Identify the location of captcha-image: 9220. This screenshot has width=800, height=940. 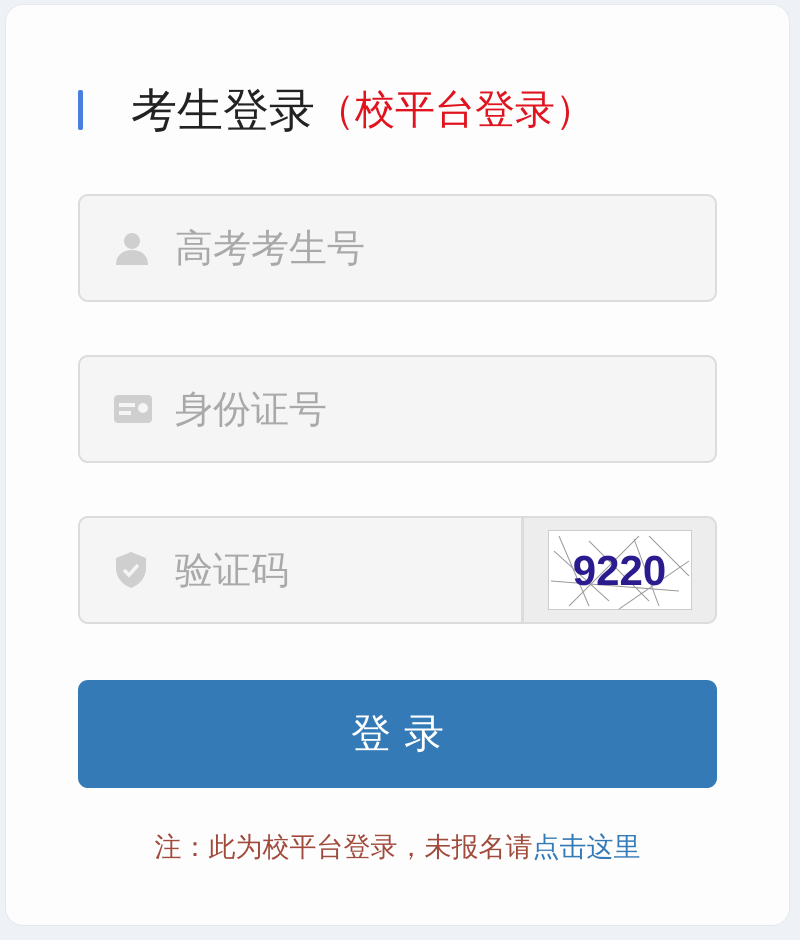
(620, 570).